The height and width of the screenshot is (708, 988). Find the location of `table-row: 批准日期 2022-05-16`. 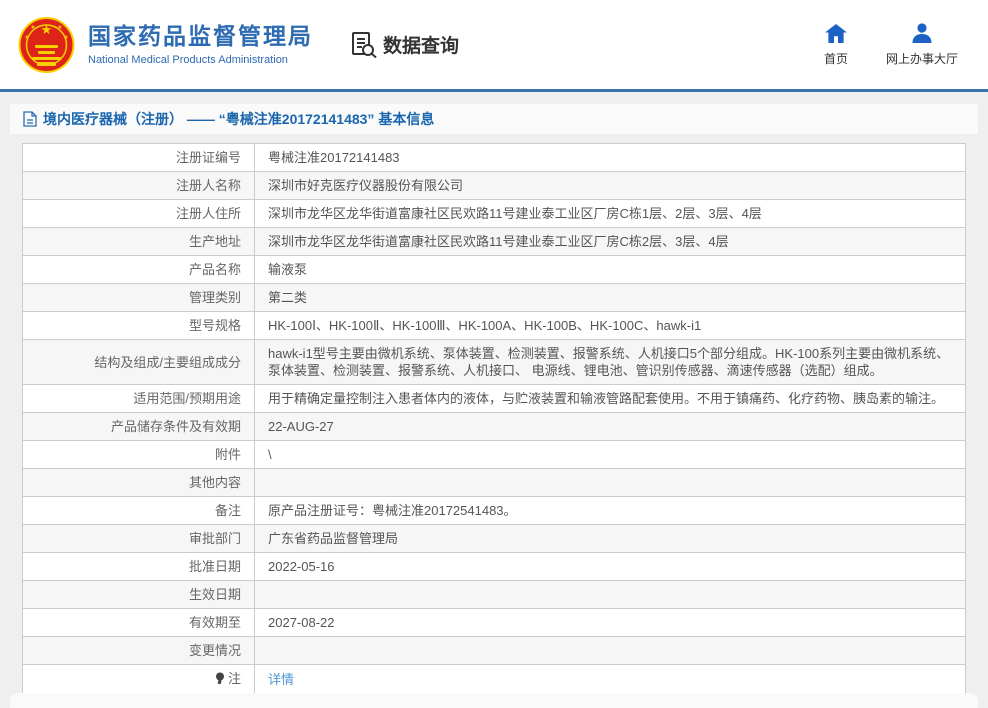

table-row: 批准日期 2022-05-16 is located at coordinates (494, 566).